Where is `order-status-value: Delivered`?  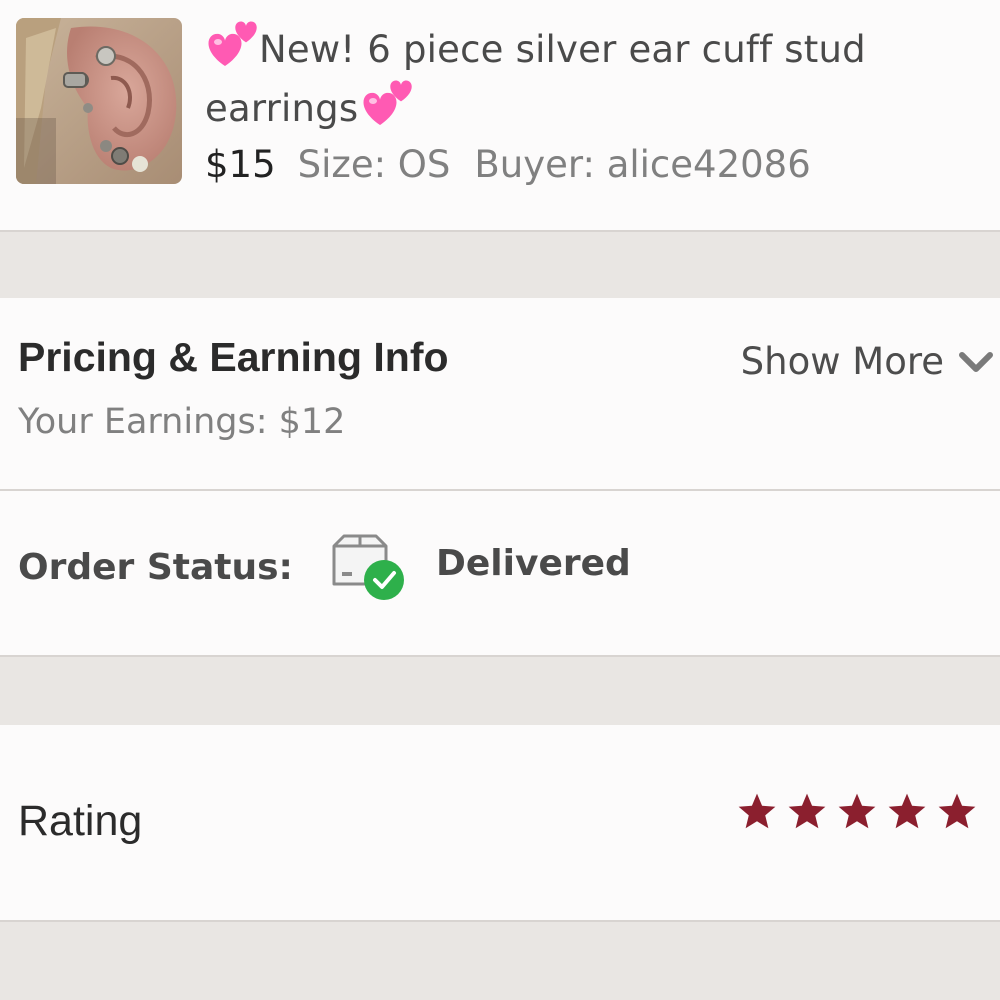
order-status-value: Delivered is located at coordinates (533, 563).